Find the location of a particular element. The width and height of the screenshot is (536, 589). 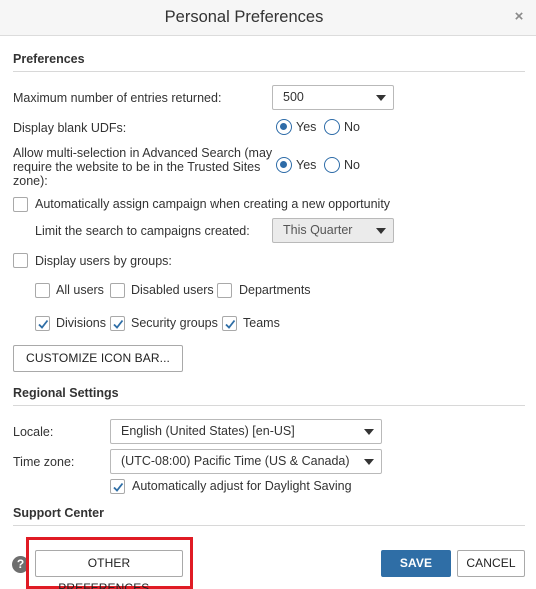

multi-selection-no-label: No is located at coordinates (352, 165).